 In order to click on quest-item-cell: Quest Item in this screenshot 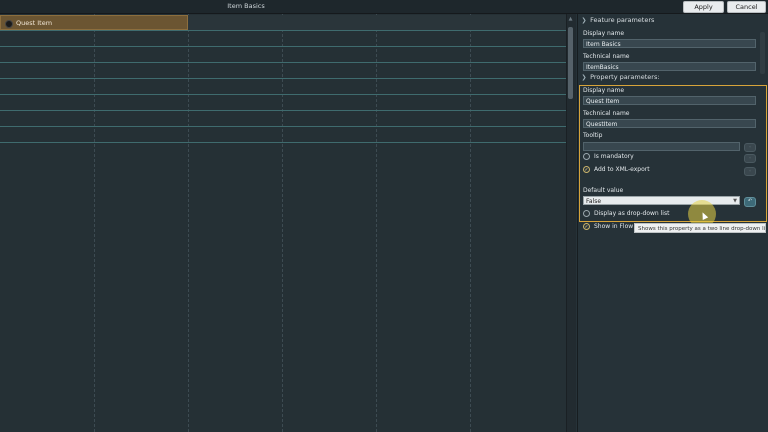, I will do `click(94, 22)`.